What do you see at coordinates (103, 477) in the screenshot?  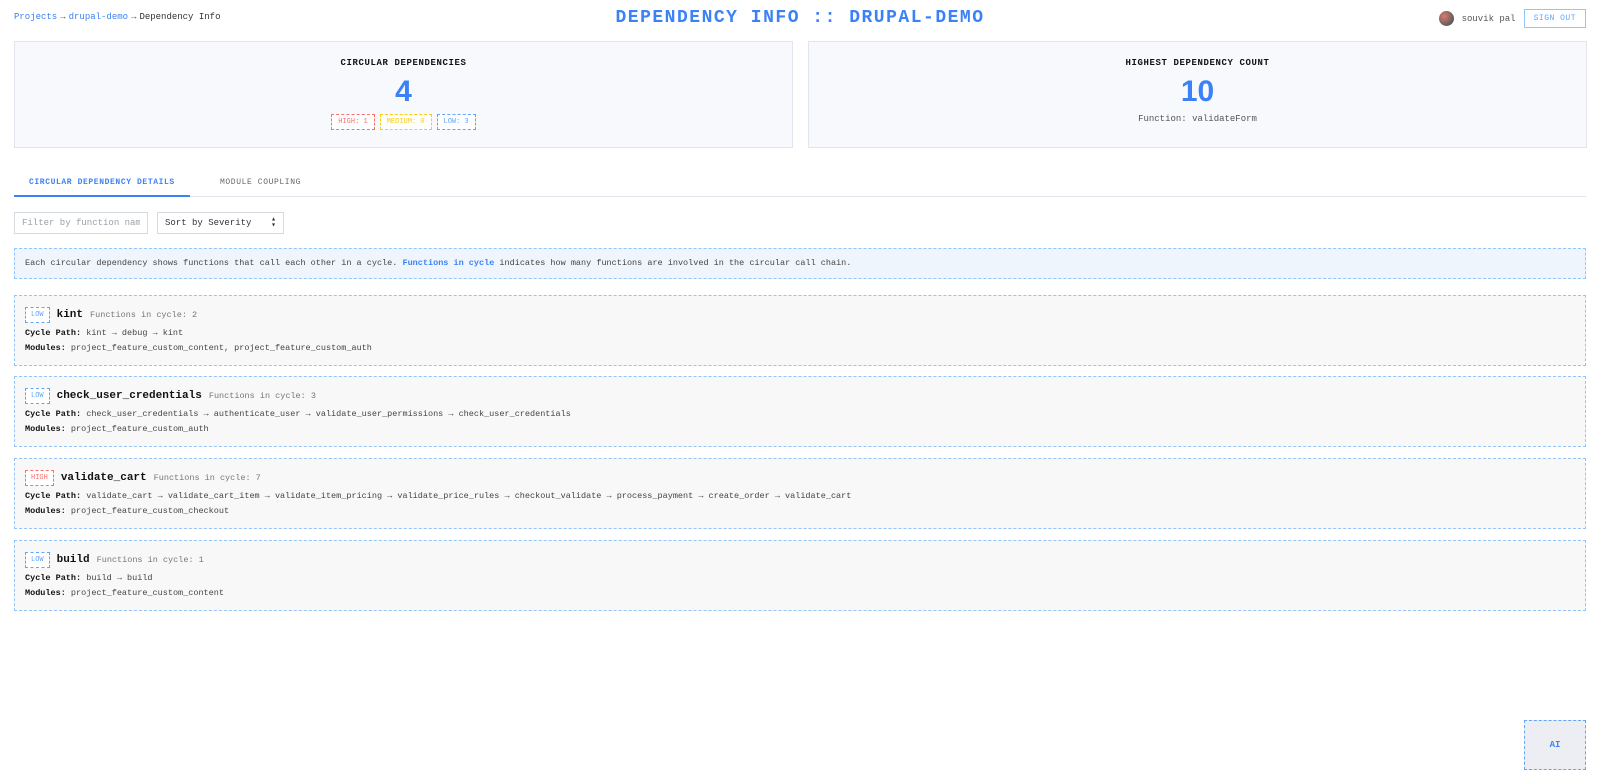 I see `cycle-function-name: validate_cart` at bounding box center [103, 477].